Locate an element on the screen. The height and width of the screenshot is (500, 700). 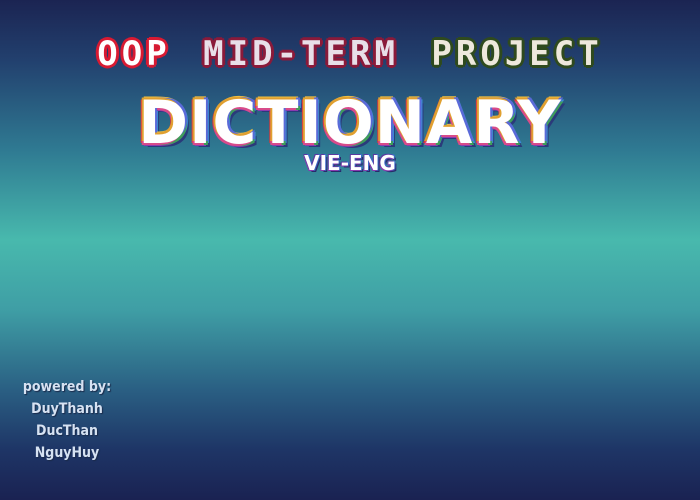
header-word-mid-term: MID-TERM is located at coordinates (301, 54).